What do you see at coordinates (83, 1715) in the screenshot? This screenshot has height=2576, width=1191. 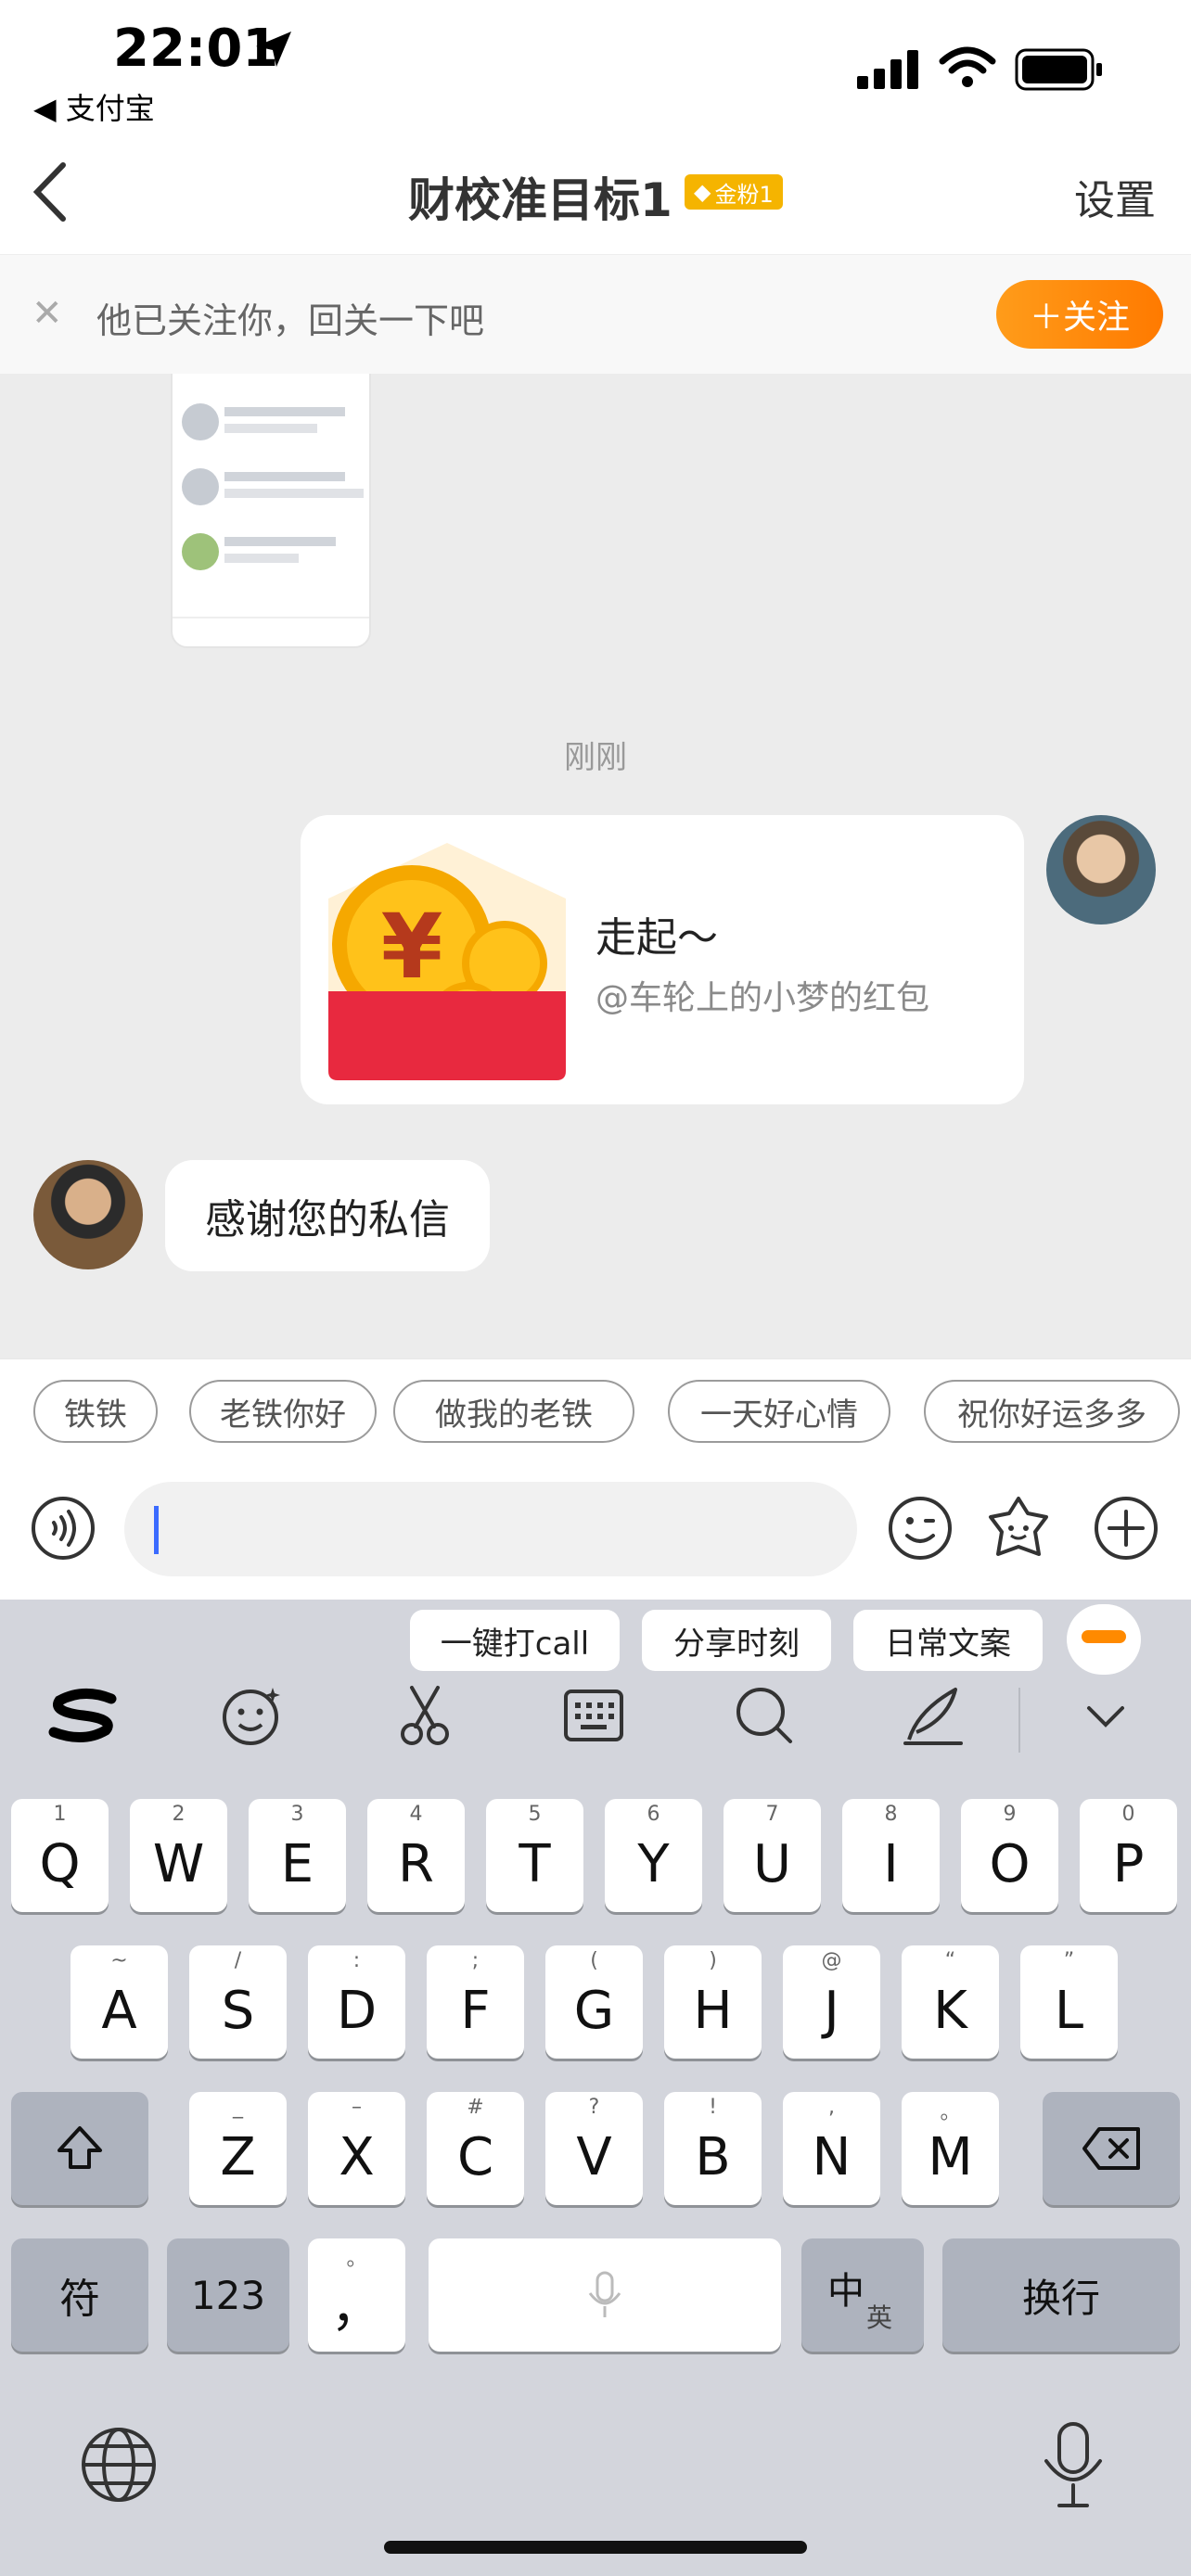 I see `sogou-logo-icon` at bounding box center [83, 1715].